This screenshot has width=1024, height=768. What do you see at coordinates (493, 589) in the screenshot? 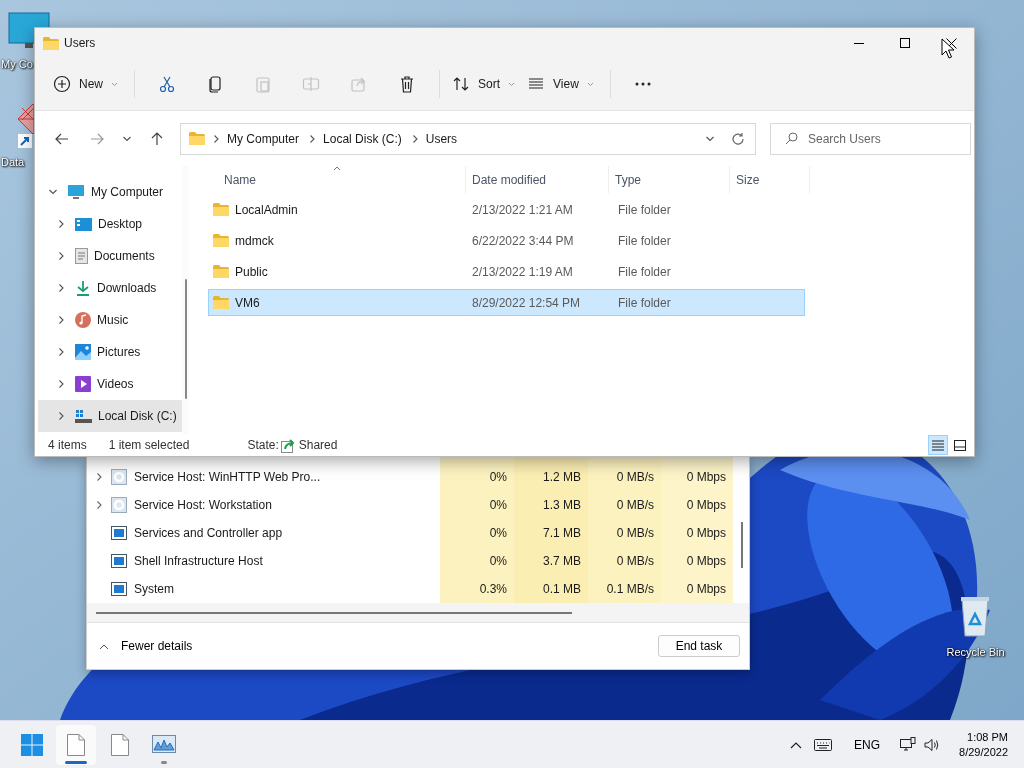
I see `cpu-cell-text: 0.3%` at bounding box center [493, 589].